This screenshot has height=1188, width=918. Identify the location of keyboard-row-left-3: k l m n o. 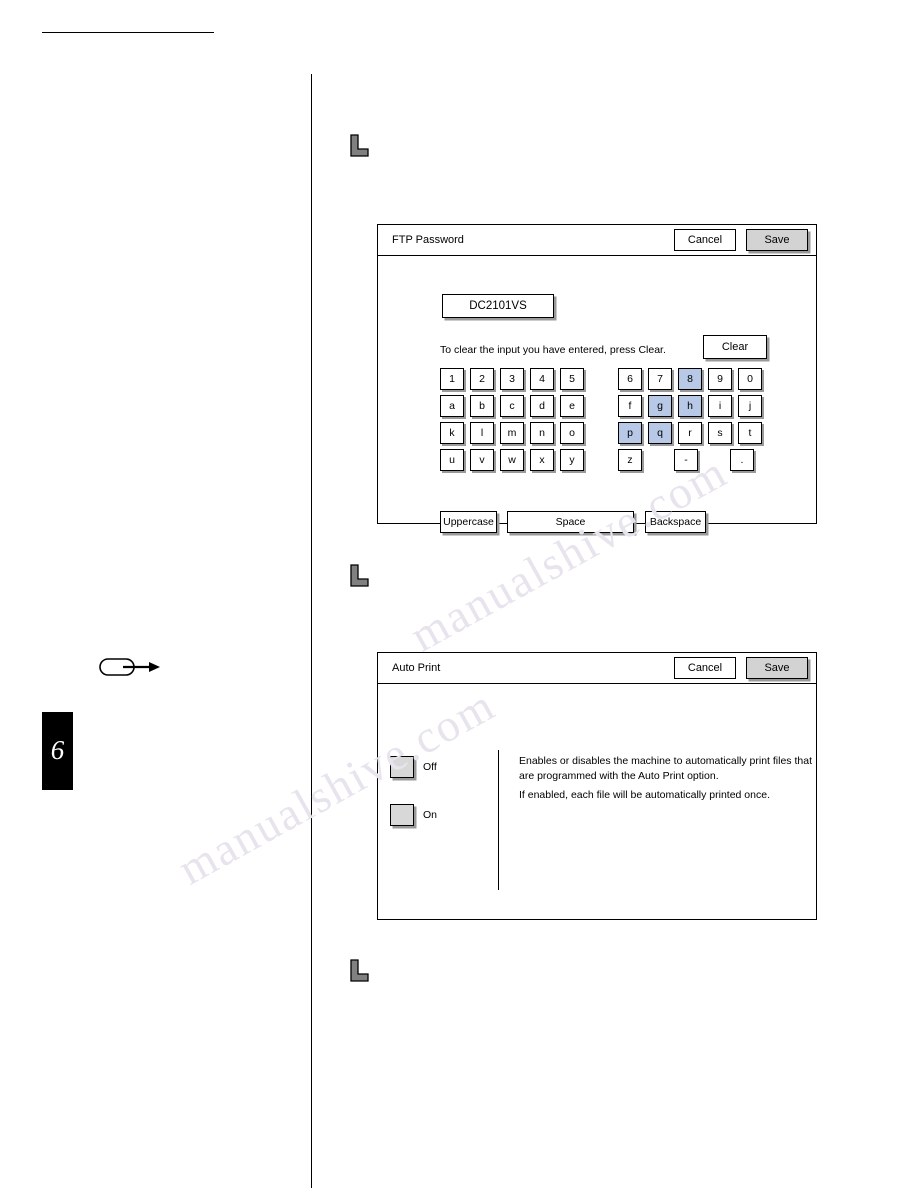
(515, 433).